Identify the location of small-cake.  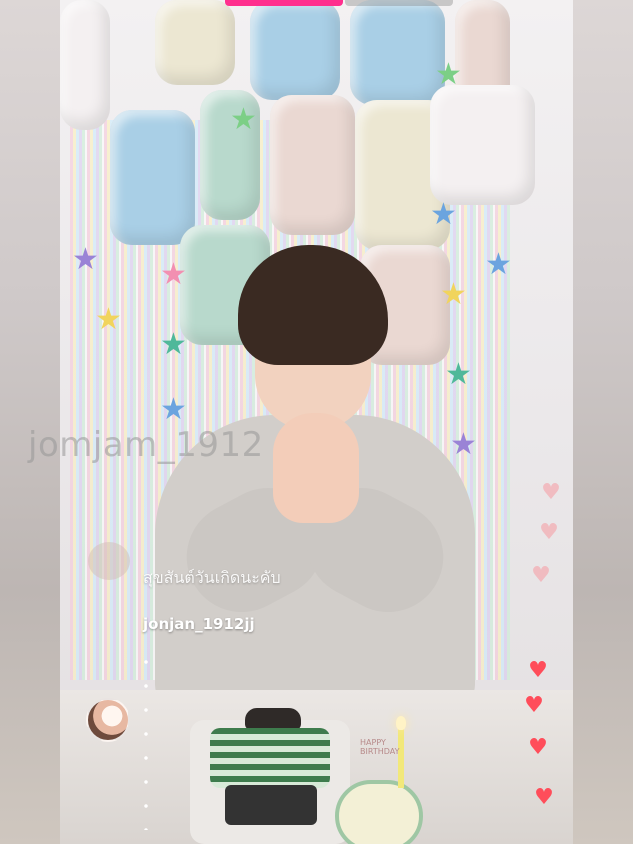
(379, 812).